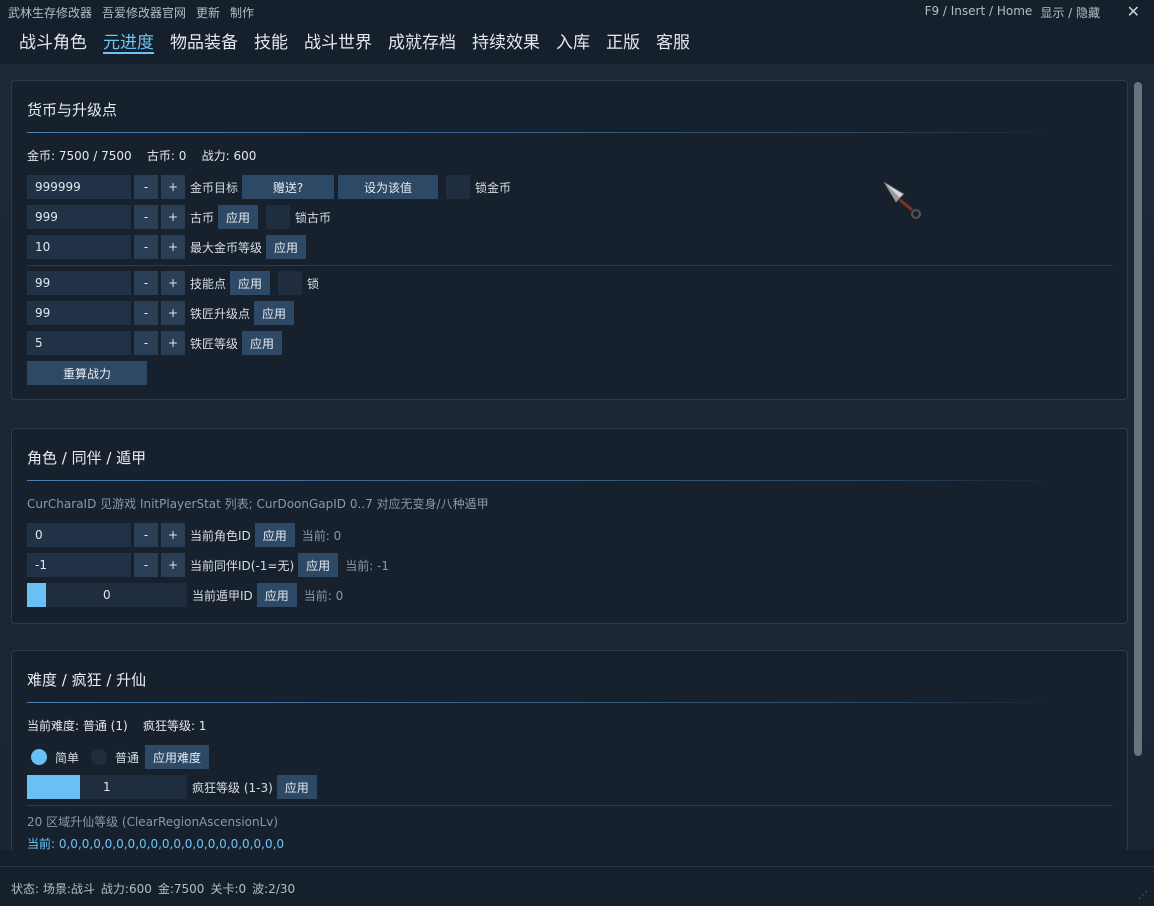 Image resolution: width=1154 pixels, height=906 pixels. Describe the element at coordinates (570, 805) in the screenshot. I see `row-divider` at that location.